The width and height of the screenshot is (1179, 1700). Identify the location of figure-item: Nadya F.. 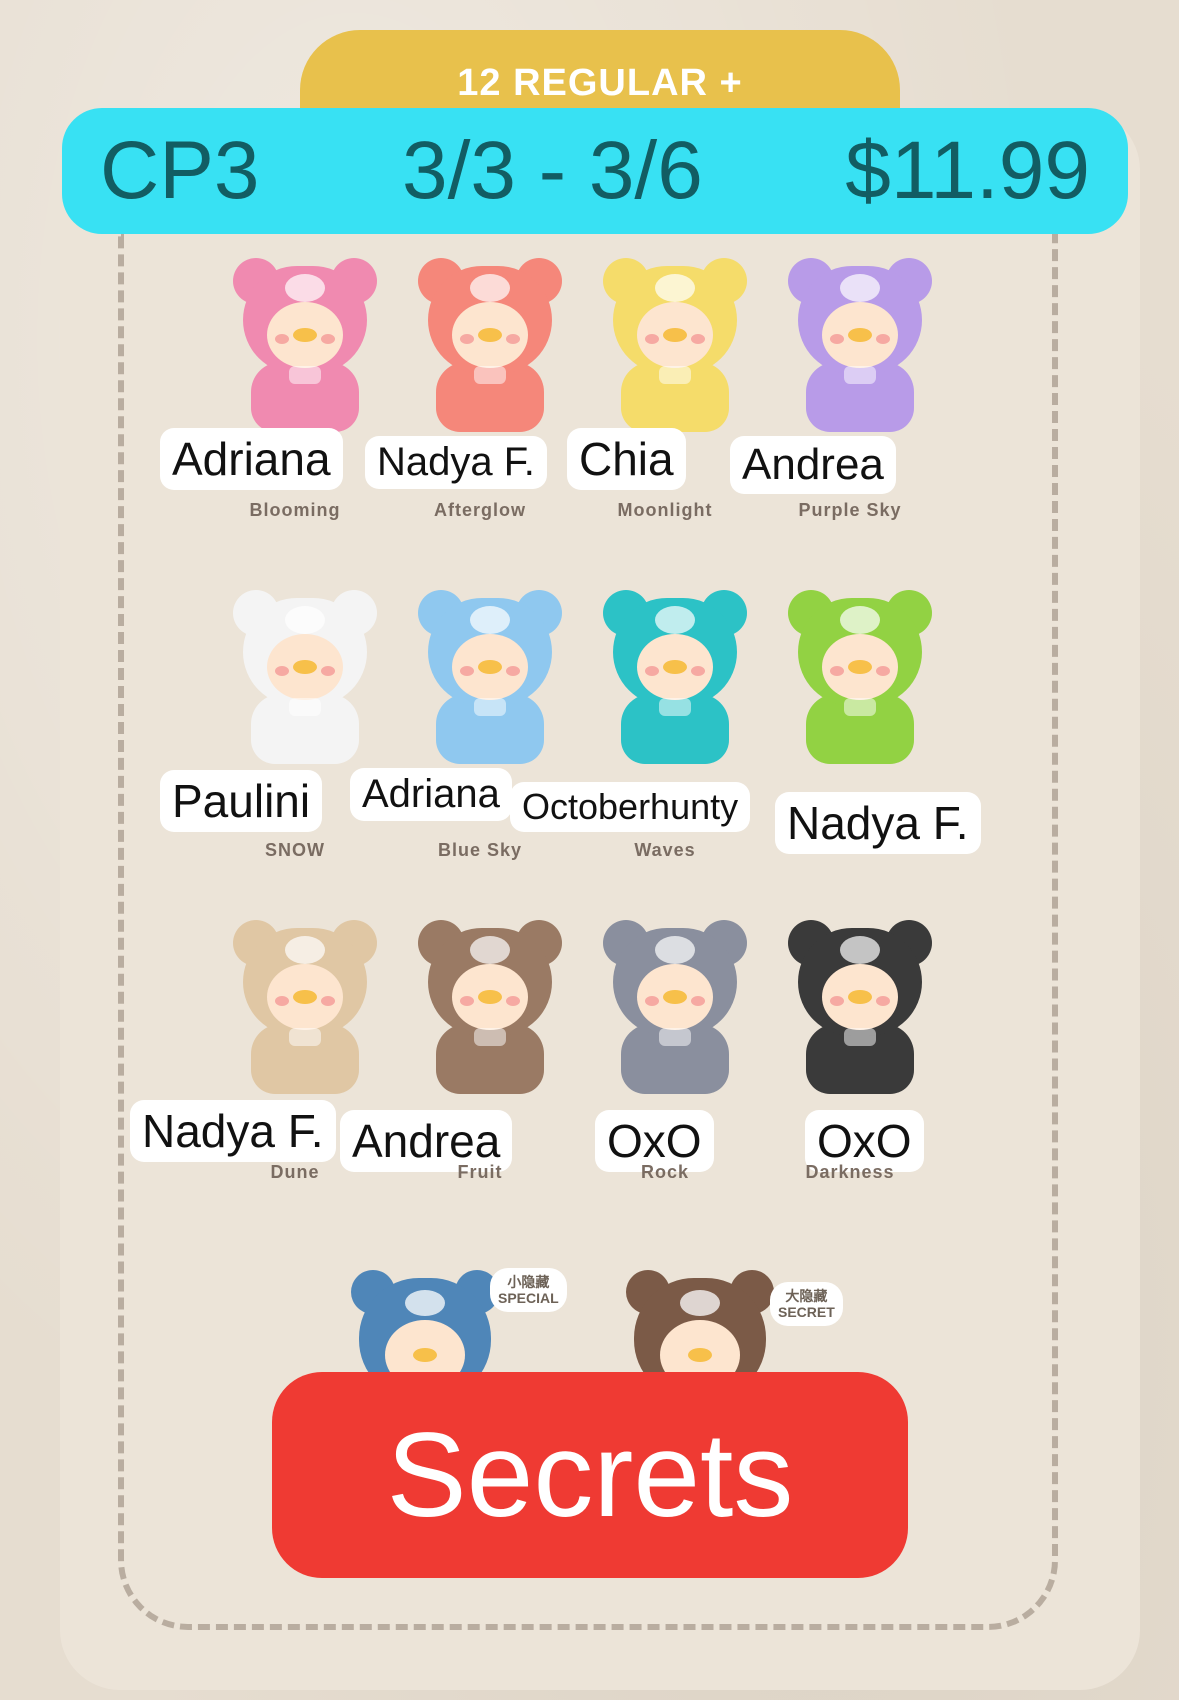
(870, 722).